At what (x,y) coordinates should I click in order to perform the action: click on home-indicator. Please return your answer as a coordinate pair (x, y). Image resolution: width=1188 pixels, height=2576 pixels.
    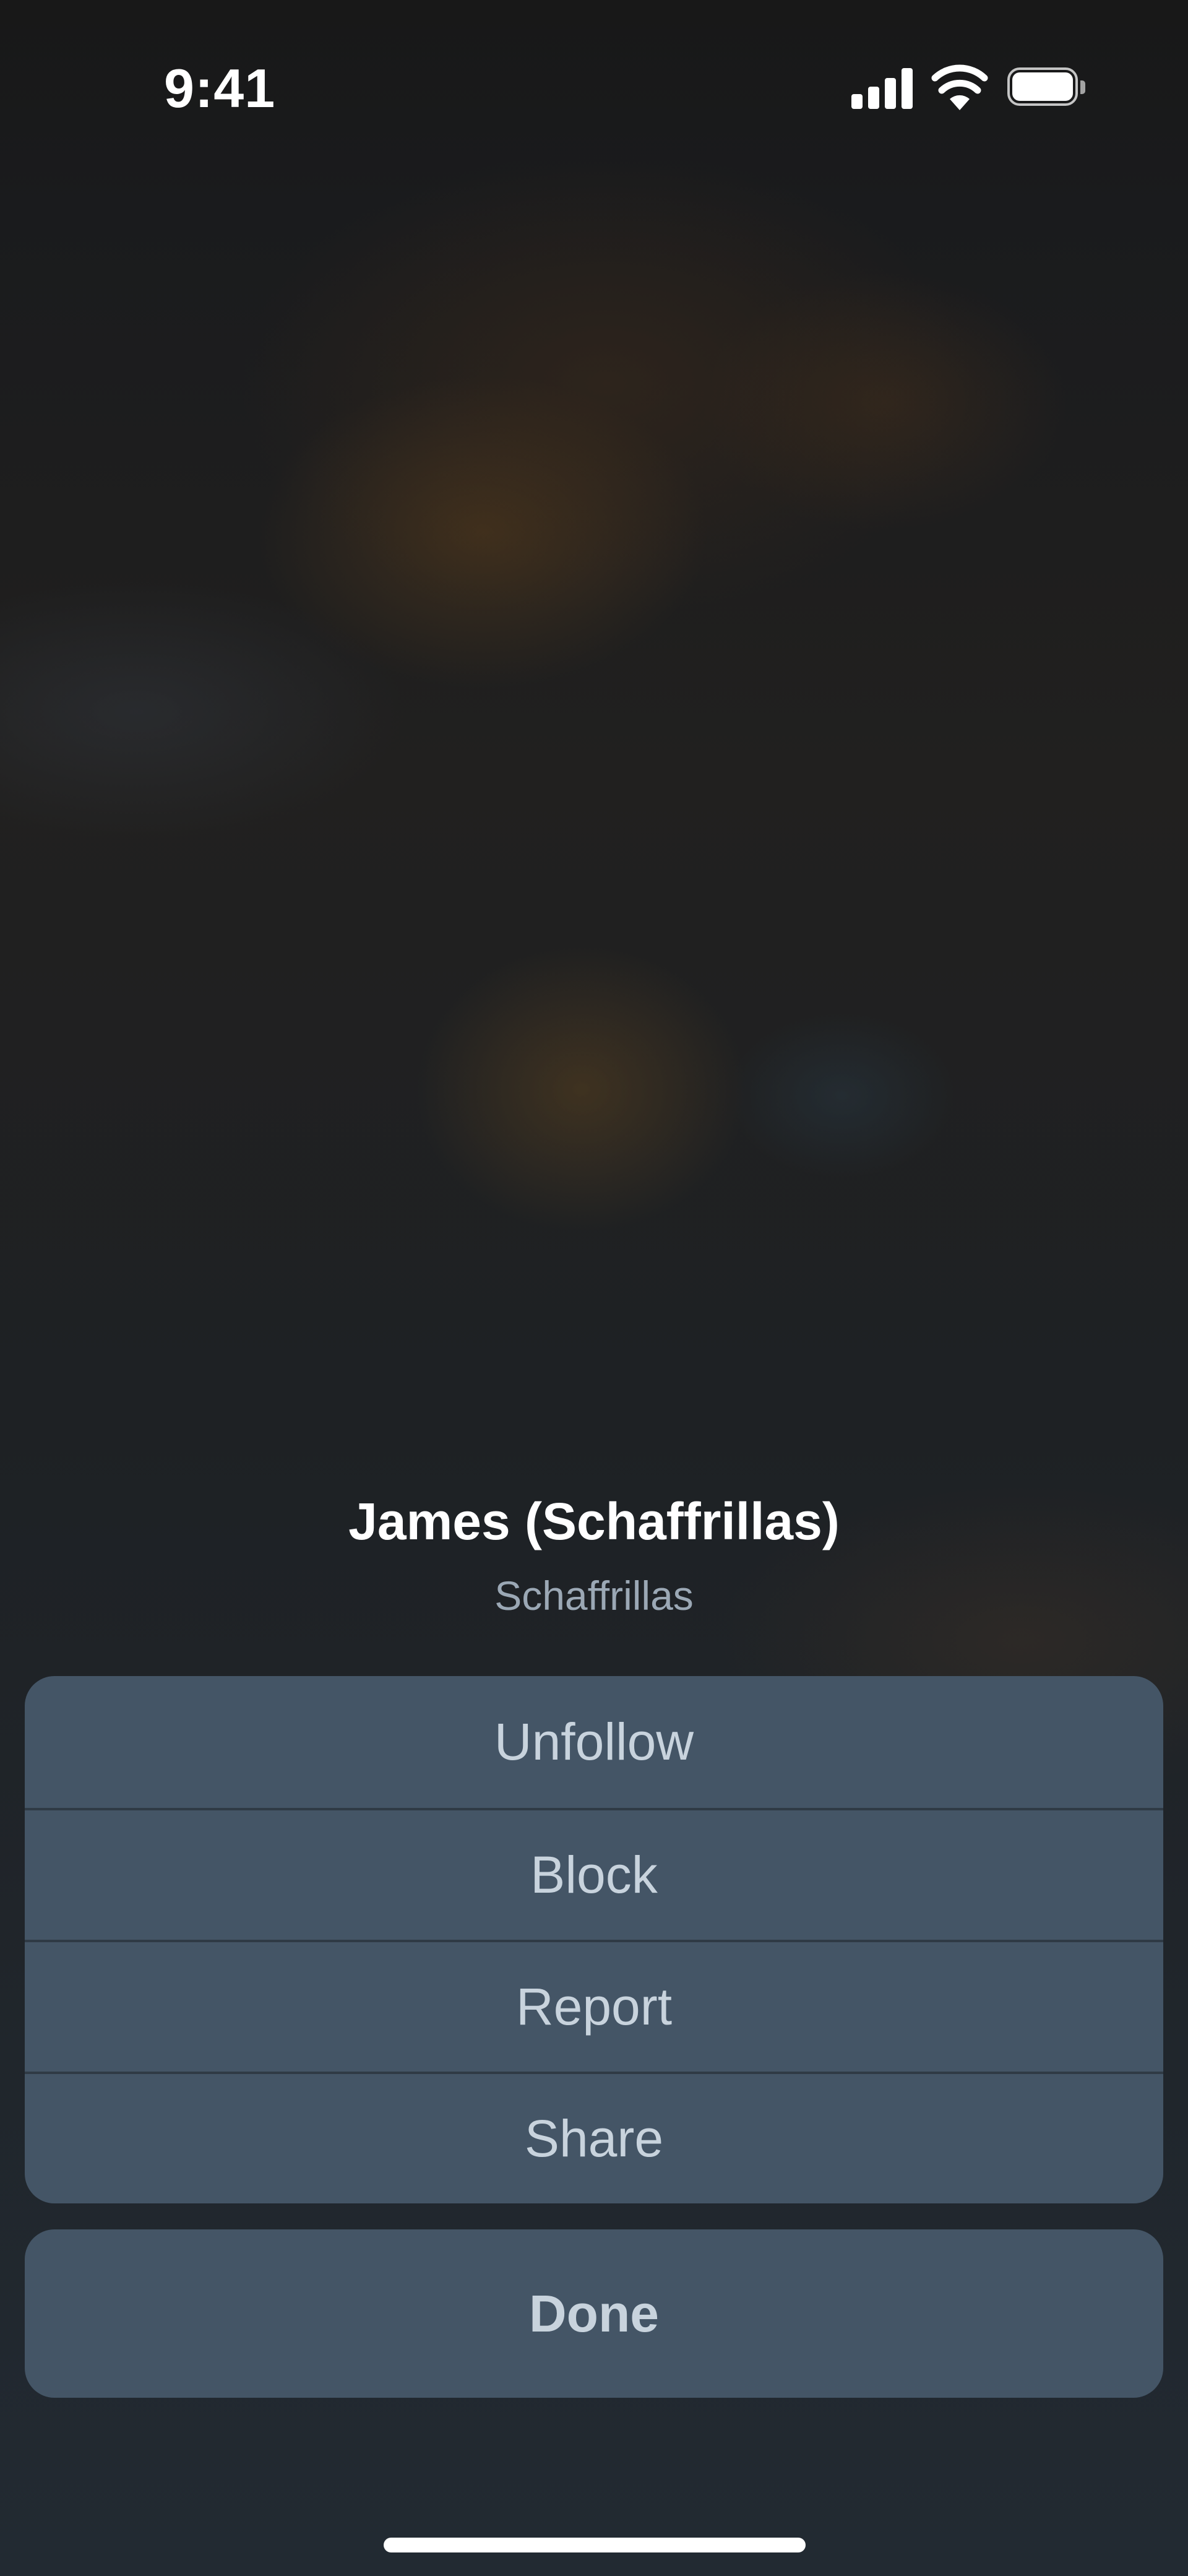
    Looking at the image, I should click on (595, 2545).